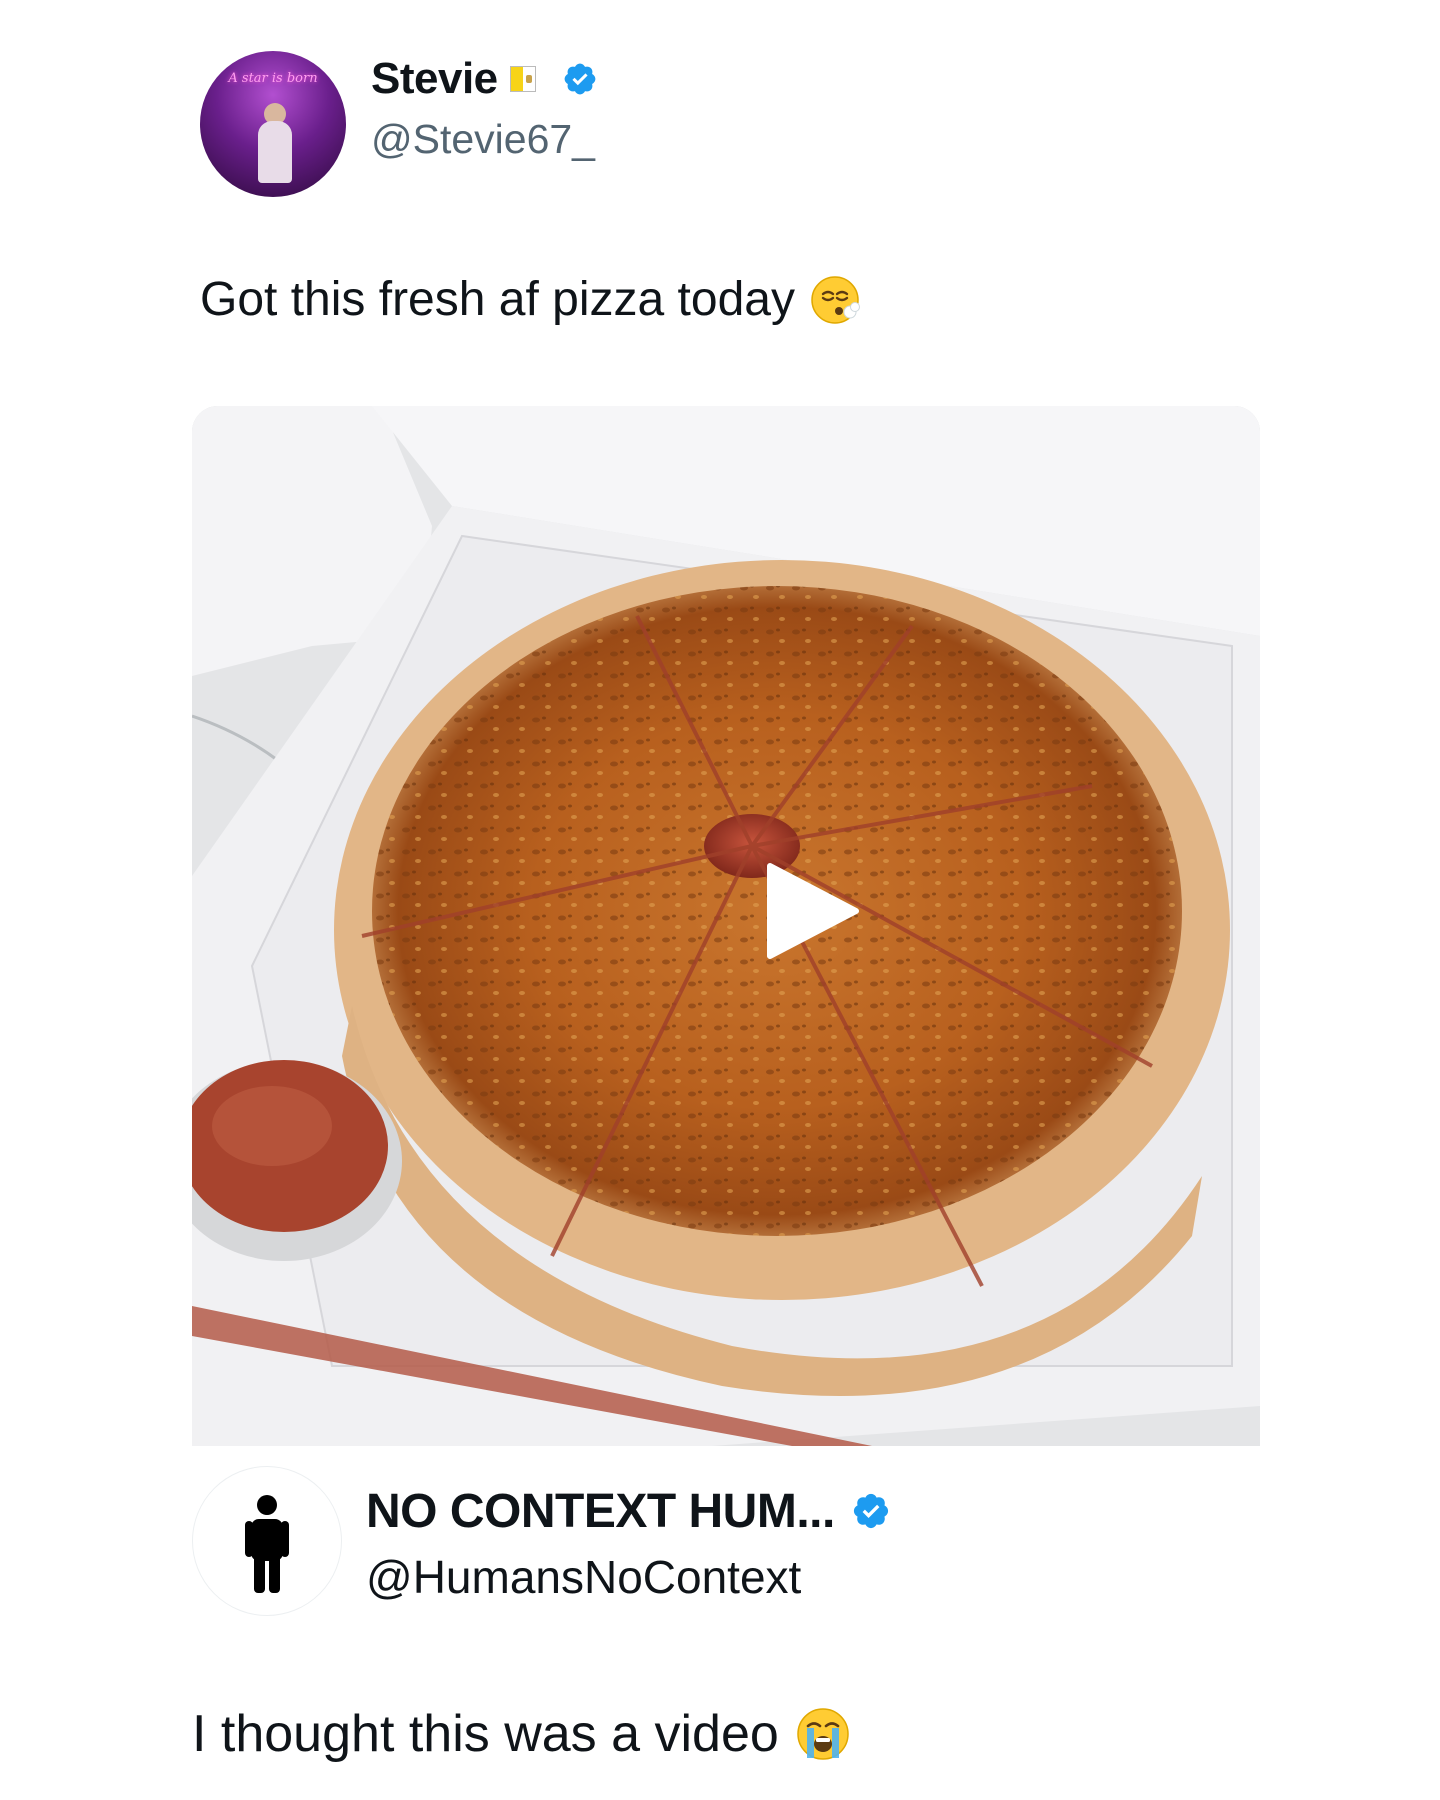  I want to click on author-handle: @Stevie67_, so click(483, 139).